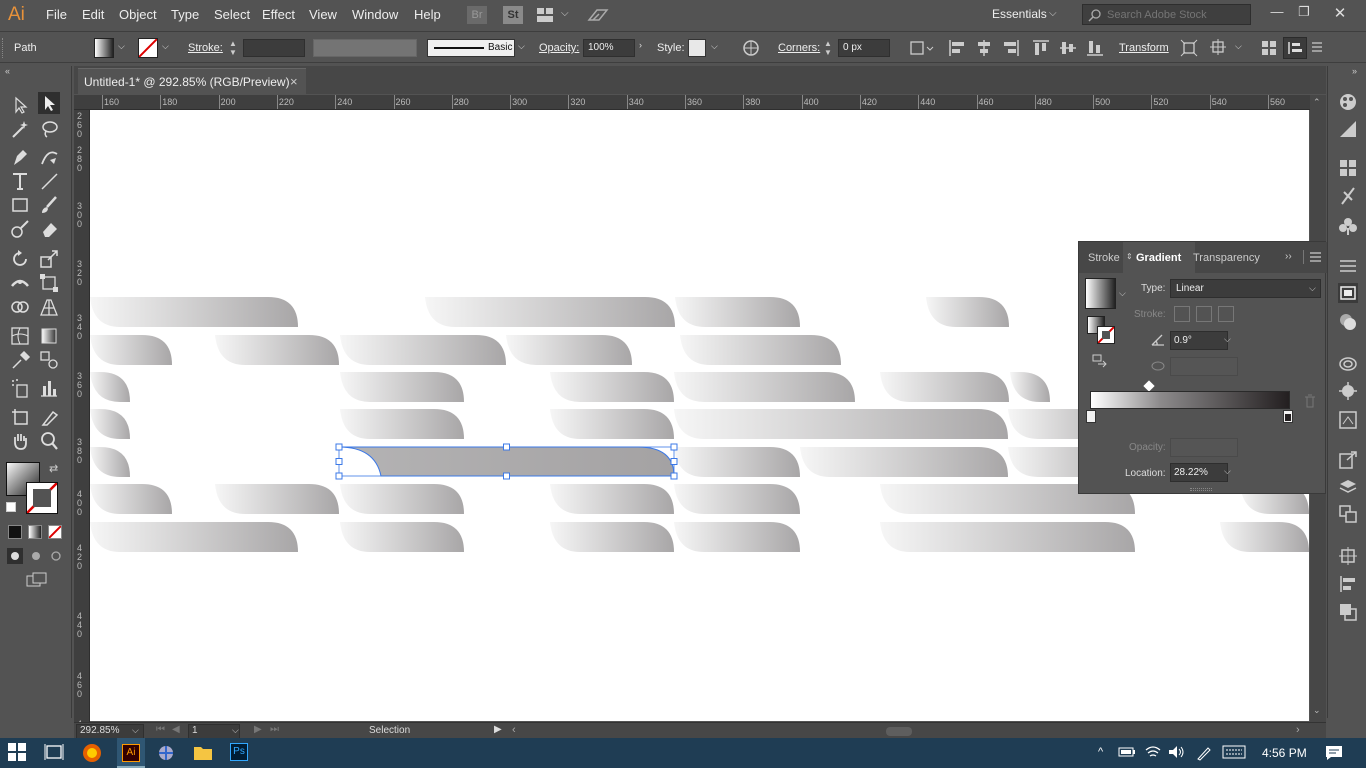 This screenshot has width=1366, height=768. I want to click on draw-normal-icon, so click(15, 556).